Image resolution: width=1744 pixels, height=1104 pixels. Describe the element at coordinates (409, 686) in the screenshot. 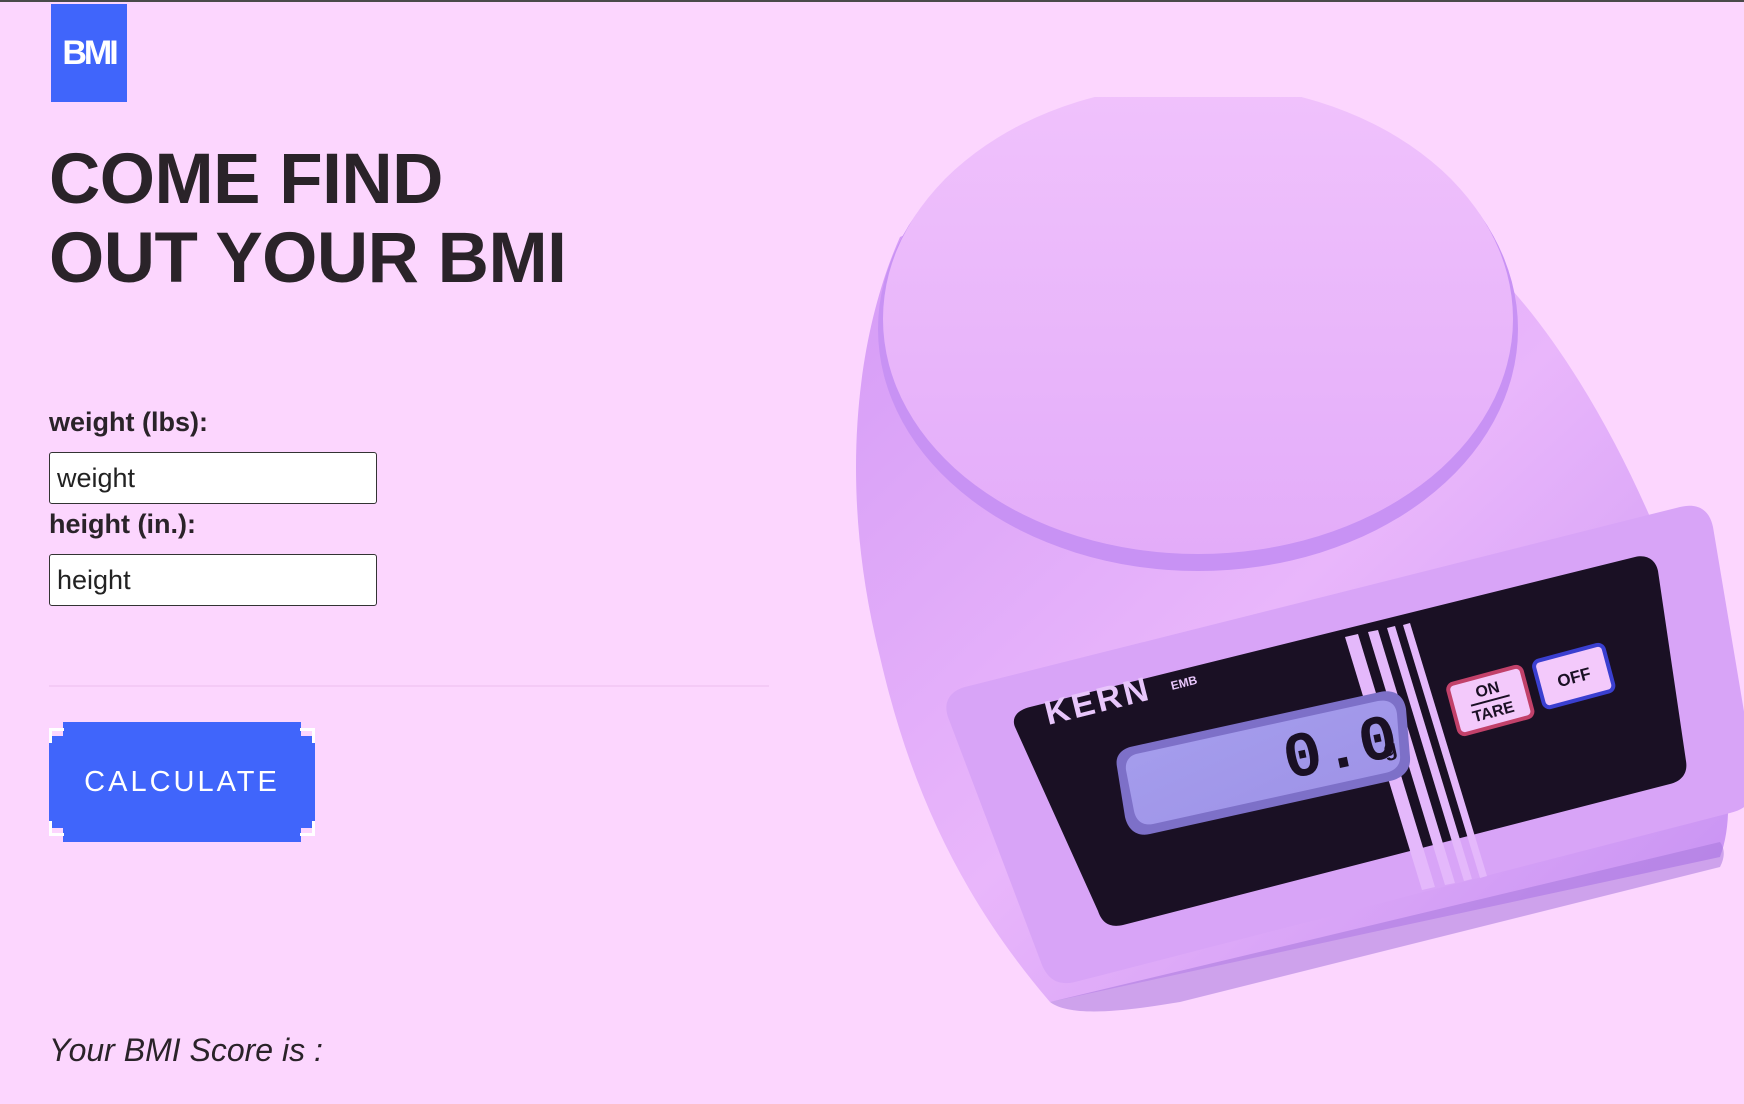

I see `form-divider` at that location.